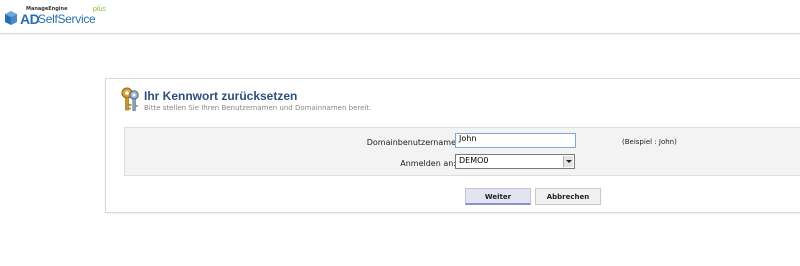 The height and width of the screenshot is (266, 800). Describe the element at coordinates (649, 142) in the screenshot. I see `username-example: (Beispiel : John)` at that location.